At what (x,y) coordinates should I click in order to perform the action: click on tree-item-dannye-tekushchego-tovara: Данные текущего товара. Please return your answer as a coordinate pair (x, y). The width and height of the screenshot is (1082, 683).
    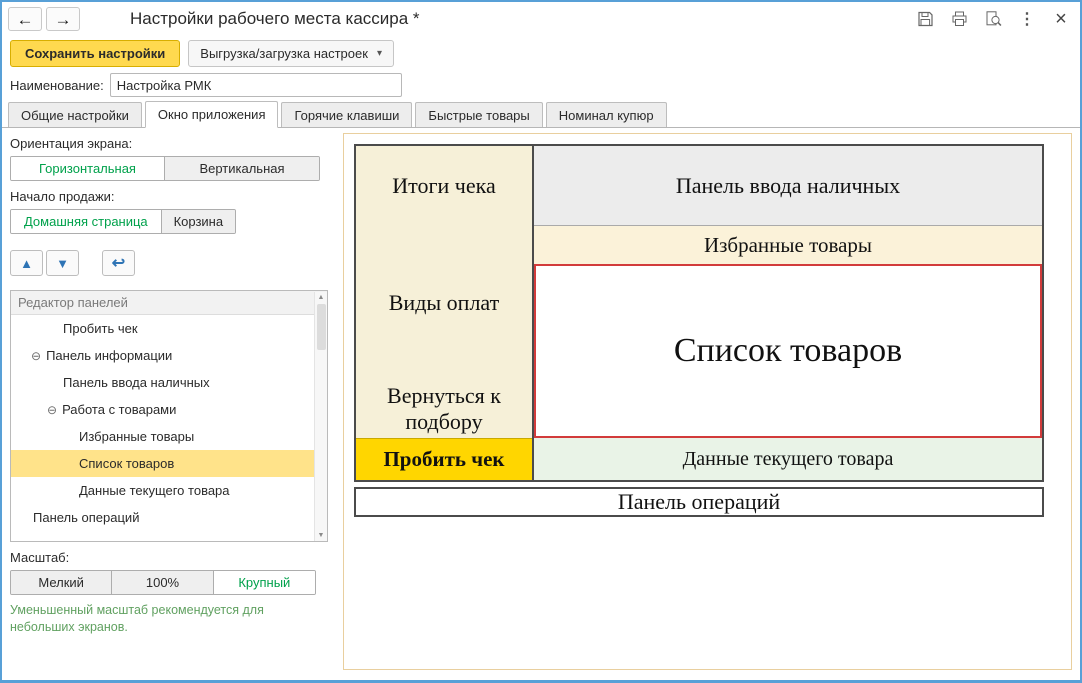
    Looking at the image, I should click on (169, 490).